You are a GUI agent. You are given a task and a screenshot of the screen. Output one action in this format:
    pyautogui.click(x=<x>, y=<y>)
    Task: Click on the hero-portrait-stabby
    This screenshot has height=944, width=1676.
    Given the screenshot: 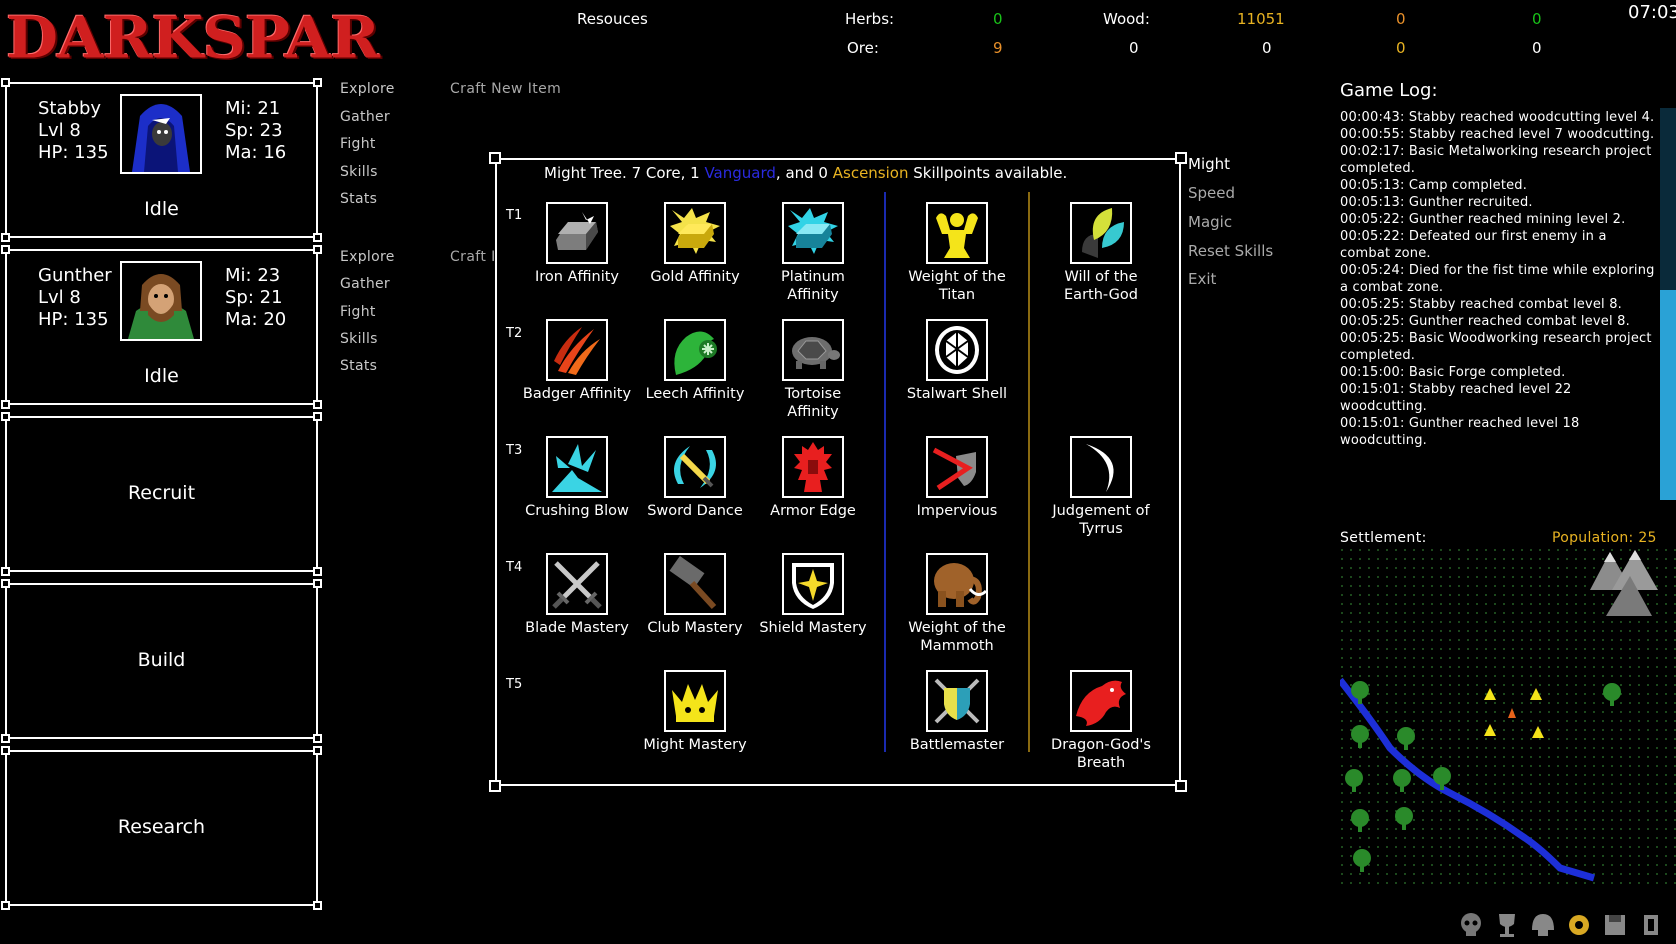 What is the action you would take?
    pyautogui.click(x=161, y=134)
    